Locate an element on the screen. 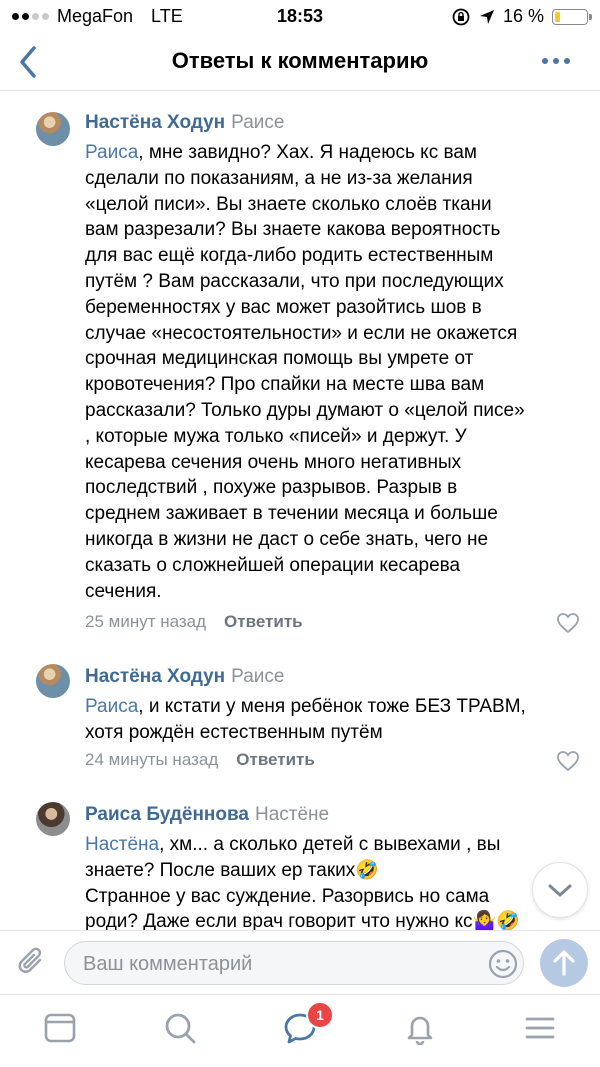 This screenshot has width=600, height=1067. comment-text-line: последствий , похуже разрывов. Разрыв в is located at coordinates (271, 488).